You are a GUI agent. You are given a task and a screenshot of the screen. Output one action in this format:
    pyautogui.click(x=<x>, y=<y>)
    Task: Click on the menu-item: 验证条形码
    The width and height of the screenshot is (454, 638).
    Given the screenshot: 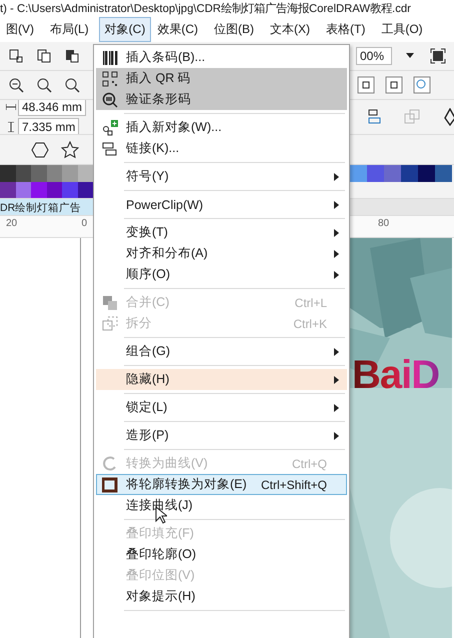 What is the action you would take?
    pyautogui.click(x=221, y=99)
    